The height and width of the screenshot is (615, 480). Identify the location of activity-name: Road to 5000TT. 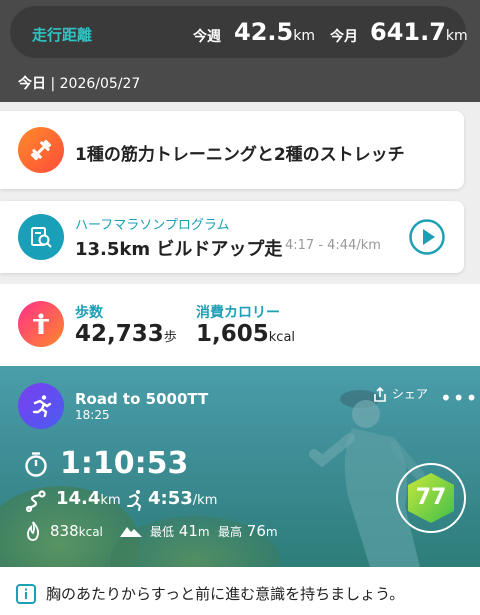
(142, 399).